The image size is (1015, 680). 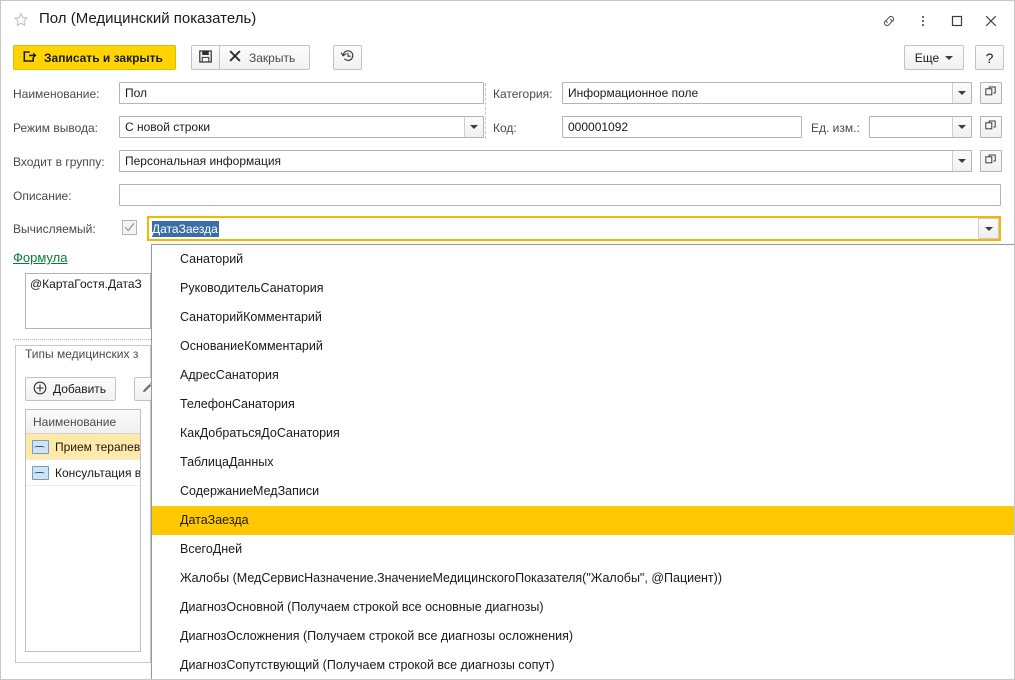 What do you see at coordinates (40, 257) in the screenshot?
I see `formula-link: Формула` at bounding box center [40, 257].